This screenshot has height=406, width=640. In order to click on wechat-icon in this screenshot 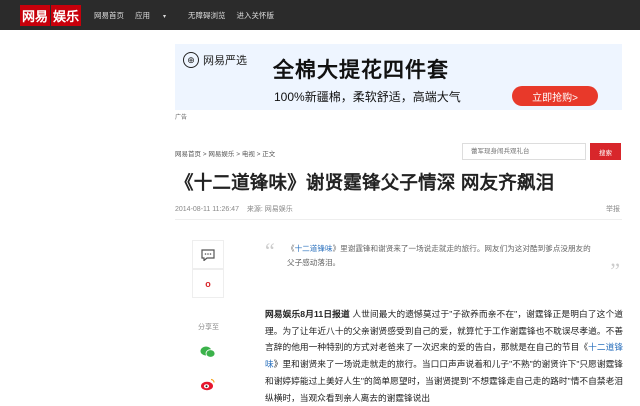, I will do `click(208, 352)`.